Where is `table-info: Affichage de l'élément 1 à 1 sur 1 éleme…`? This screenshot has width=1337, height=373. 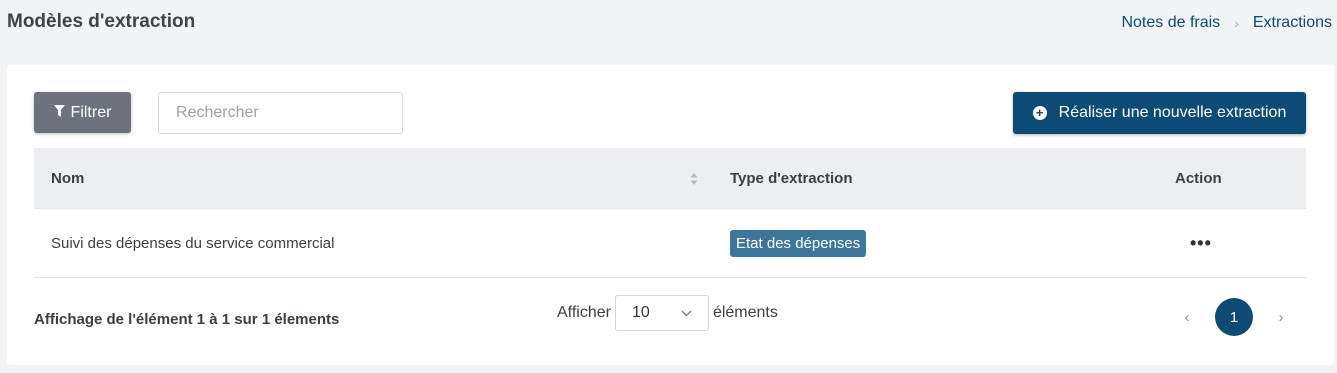
table-info: Affichage de l'élément 1 à 1 sur 1 éleme… is located at coordinates (187, 319).